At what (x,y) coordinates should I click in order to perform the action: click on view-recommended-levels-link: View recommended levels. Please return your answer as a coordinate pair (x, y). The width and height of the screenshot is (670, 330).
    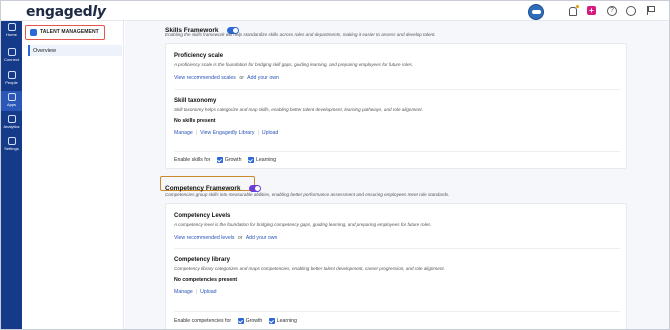
    Looking at the image, I should click on (204, 238).